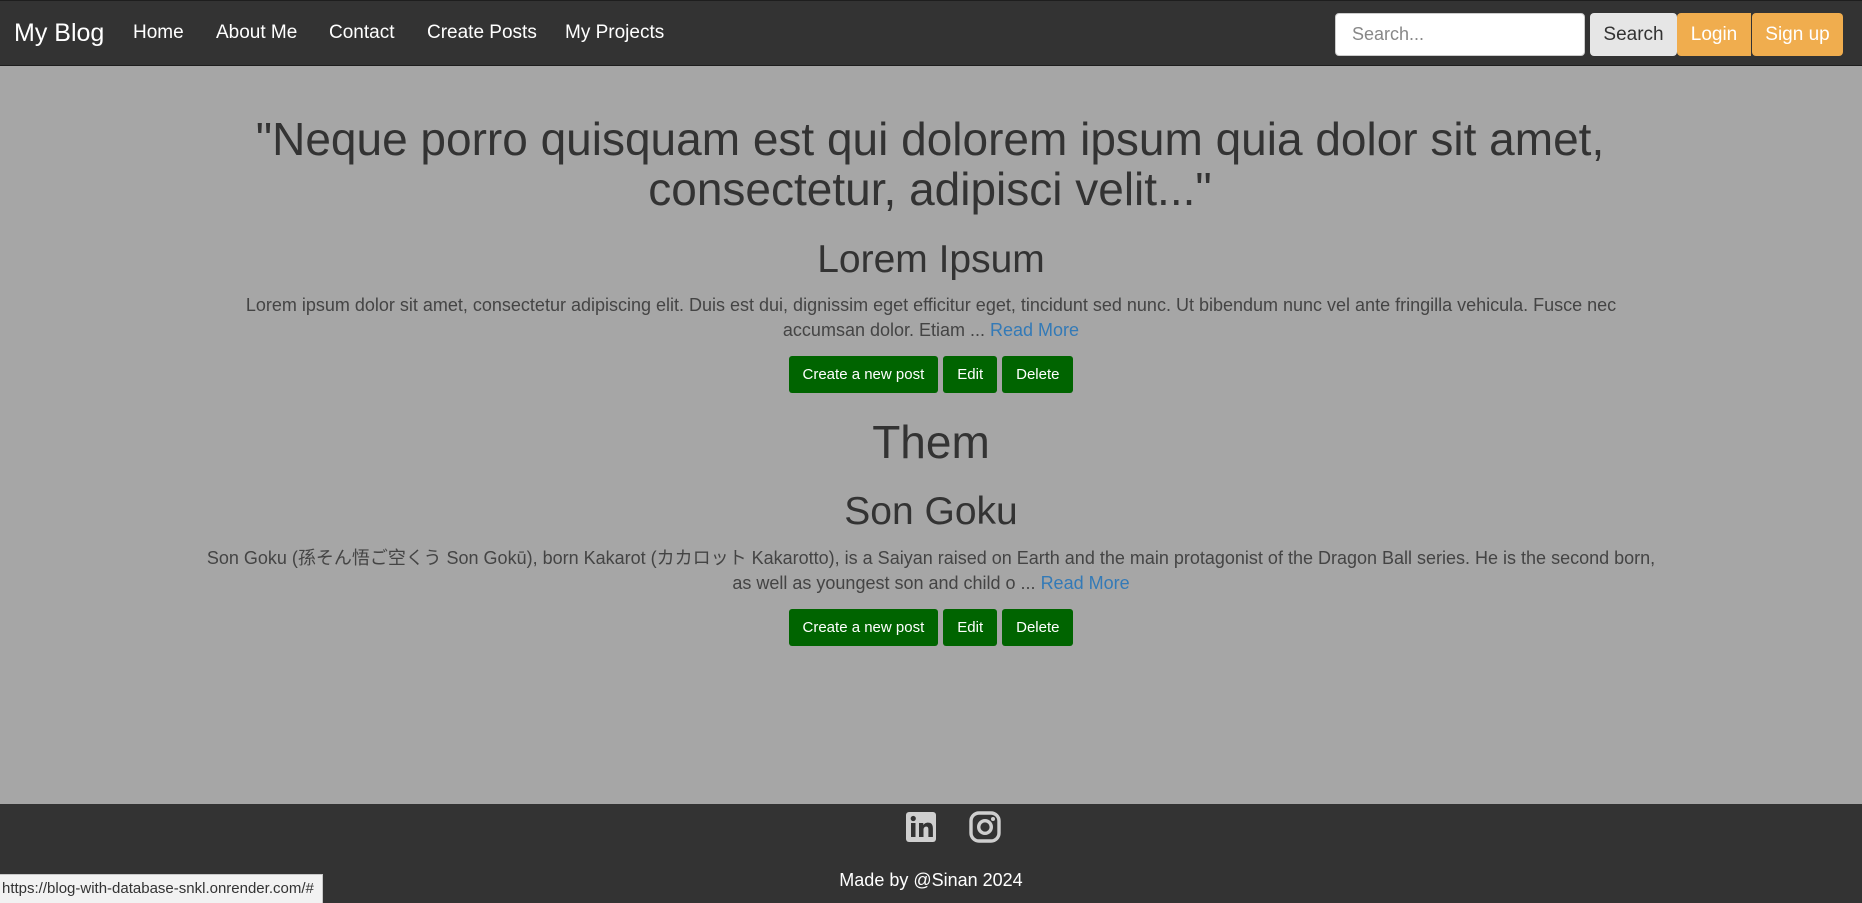 This screenshot has width=1862, height=903. What do you see at coordinates (921, 827) in the screenshot?
I see `linkedin-icon` at bounding box center [921, 827].